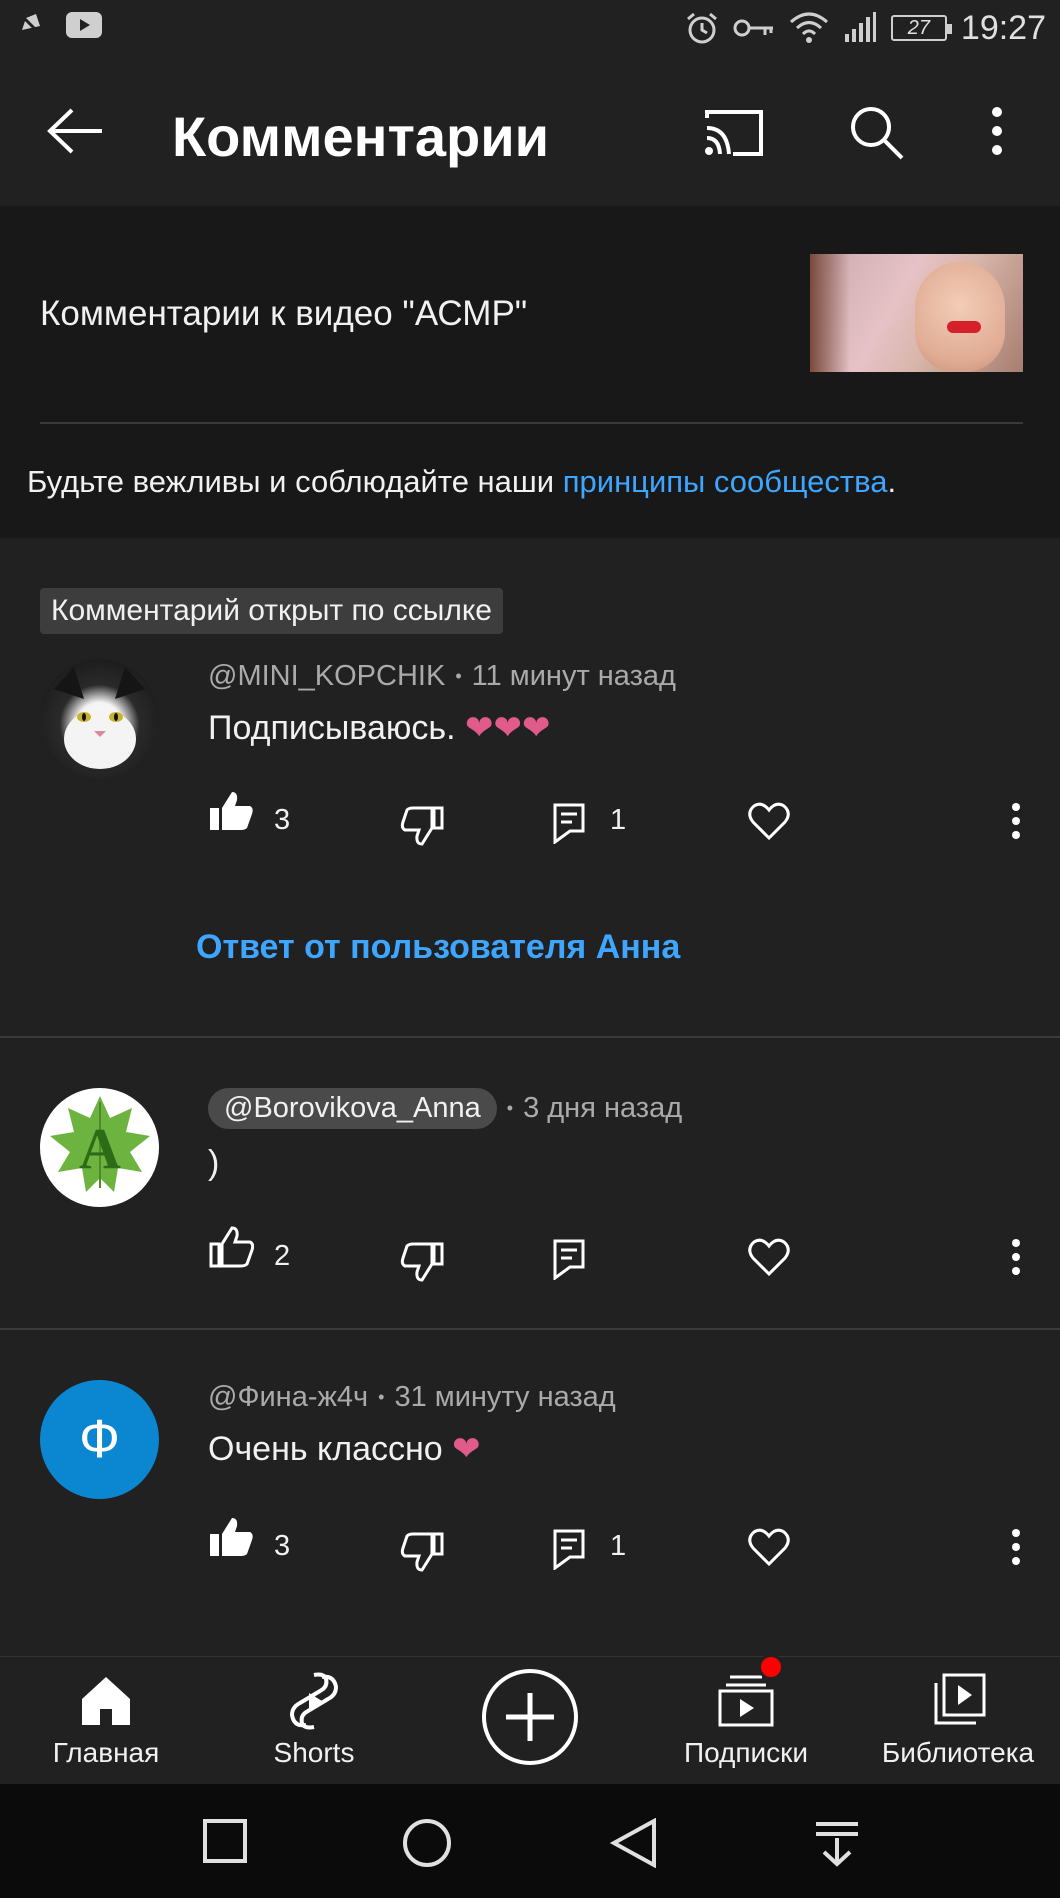  What do you see at coordinates (997, 131) in the screenshot?
I see `more-vert-icon` at bounding box center [997, 131].